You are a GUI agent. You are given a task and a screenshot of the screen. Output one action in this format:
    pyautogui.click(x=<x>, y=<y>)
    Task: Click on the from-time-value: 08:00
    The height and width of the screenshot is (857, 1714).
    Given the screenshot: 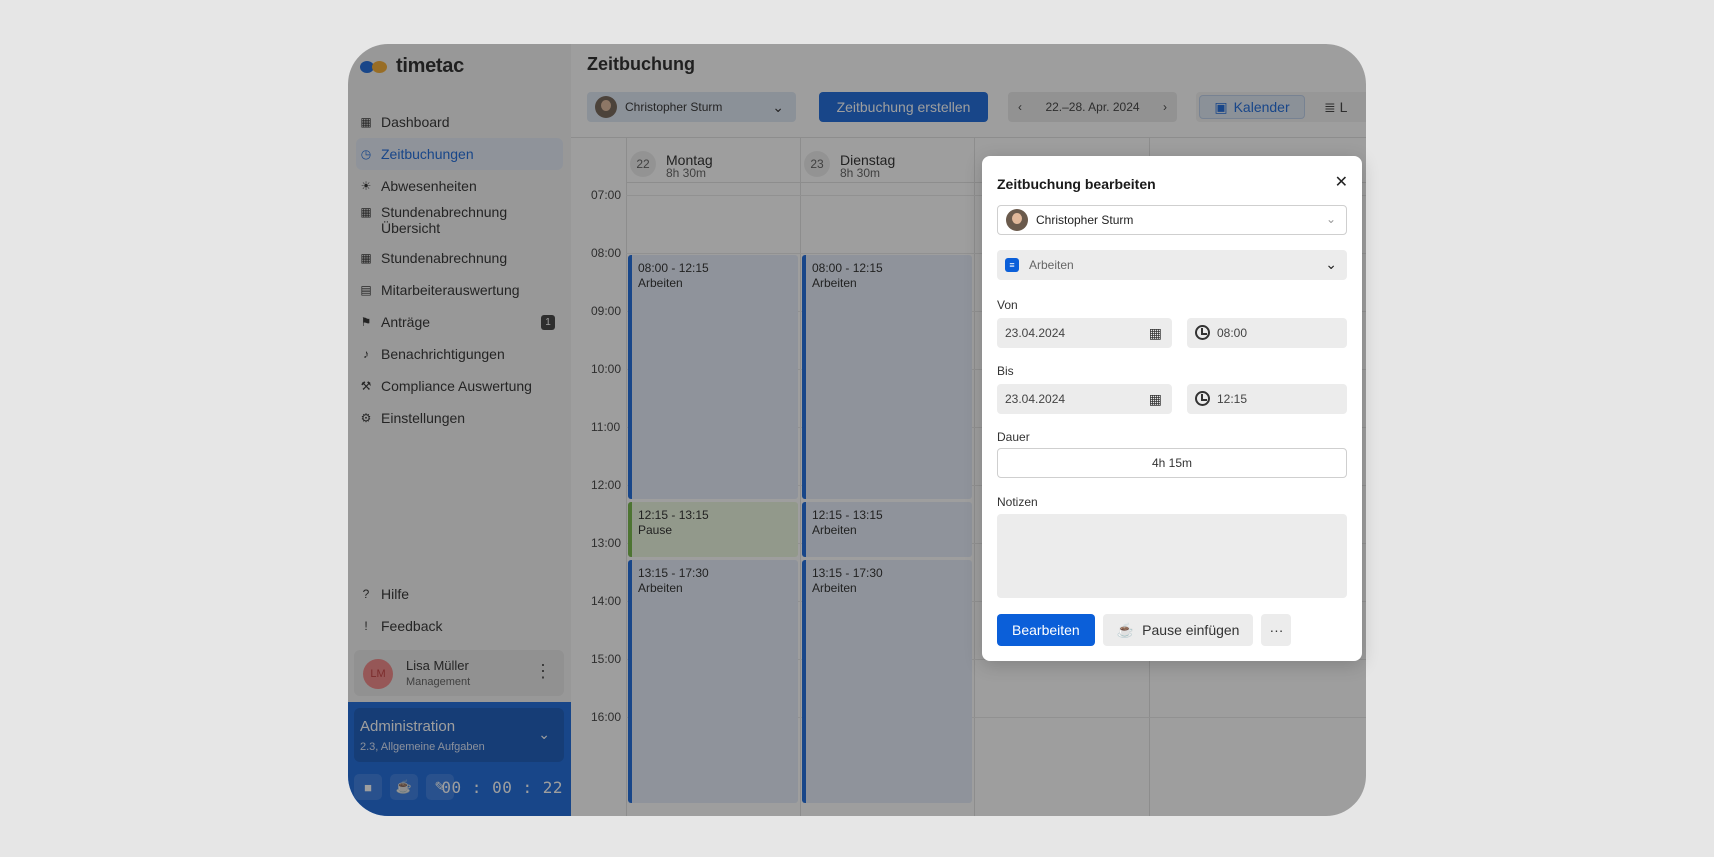 What is the action you would take?
    pyautogui.click(x=1232, y=333)
    